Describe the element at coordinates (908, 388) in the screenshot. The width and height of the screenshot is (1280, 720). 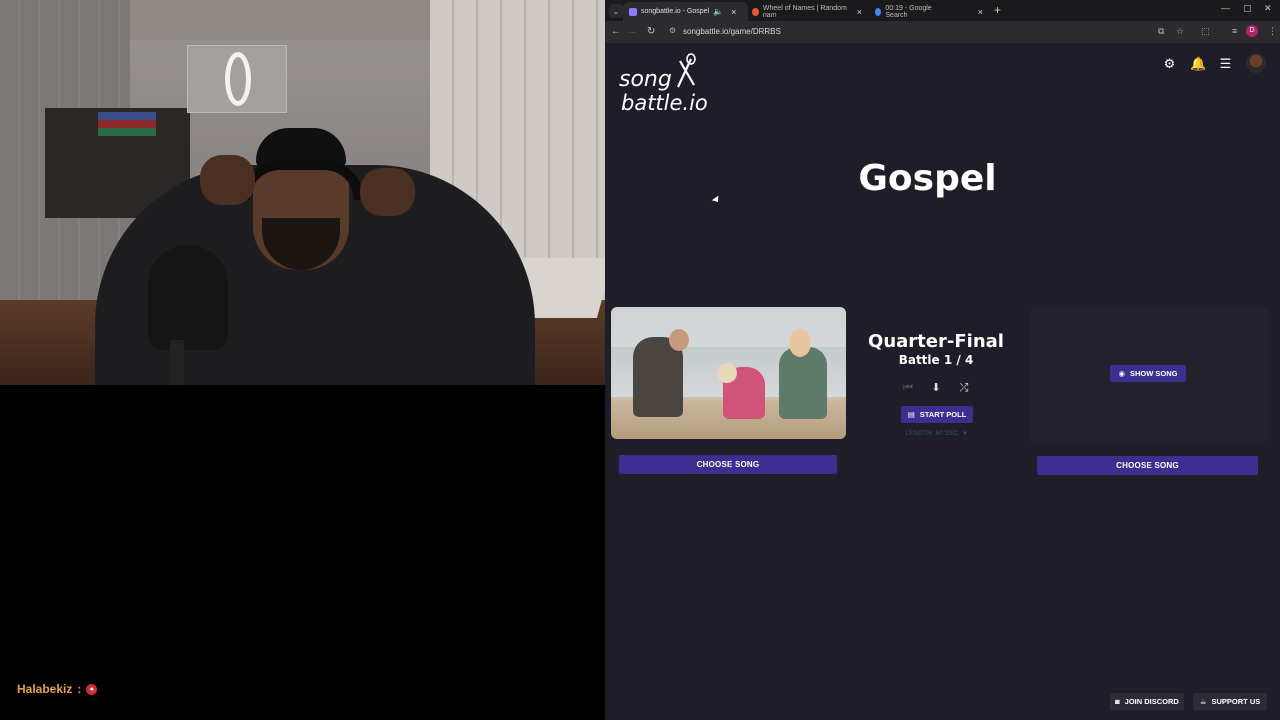
I see `previous-battle-icon: ⏮` at that location.